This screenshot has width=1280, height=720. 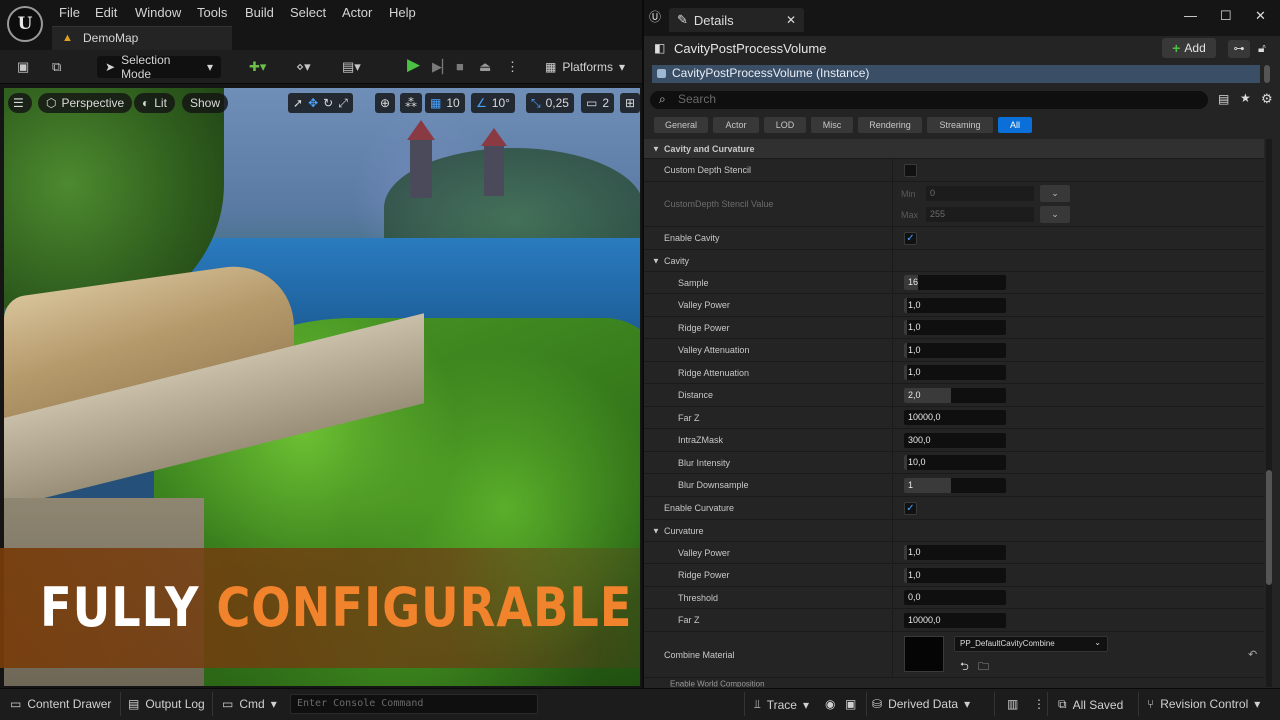 I want to click on grid-snap-button: ▦ 10, so click(x=445, y=103).